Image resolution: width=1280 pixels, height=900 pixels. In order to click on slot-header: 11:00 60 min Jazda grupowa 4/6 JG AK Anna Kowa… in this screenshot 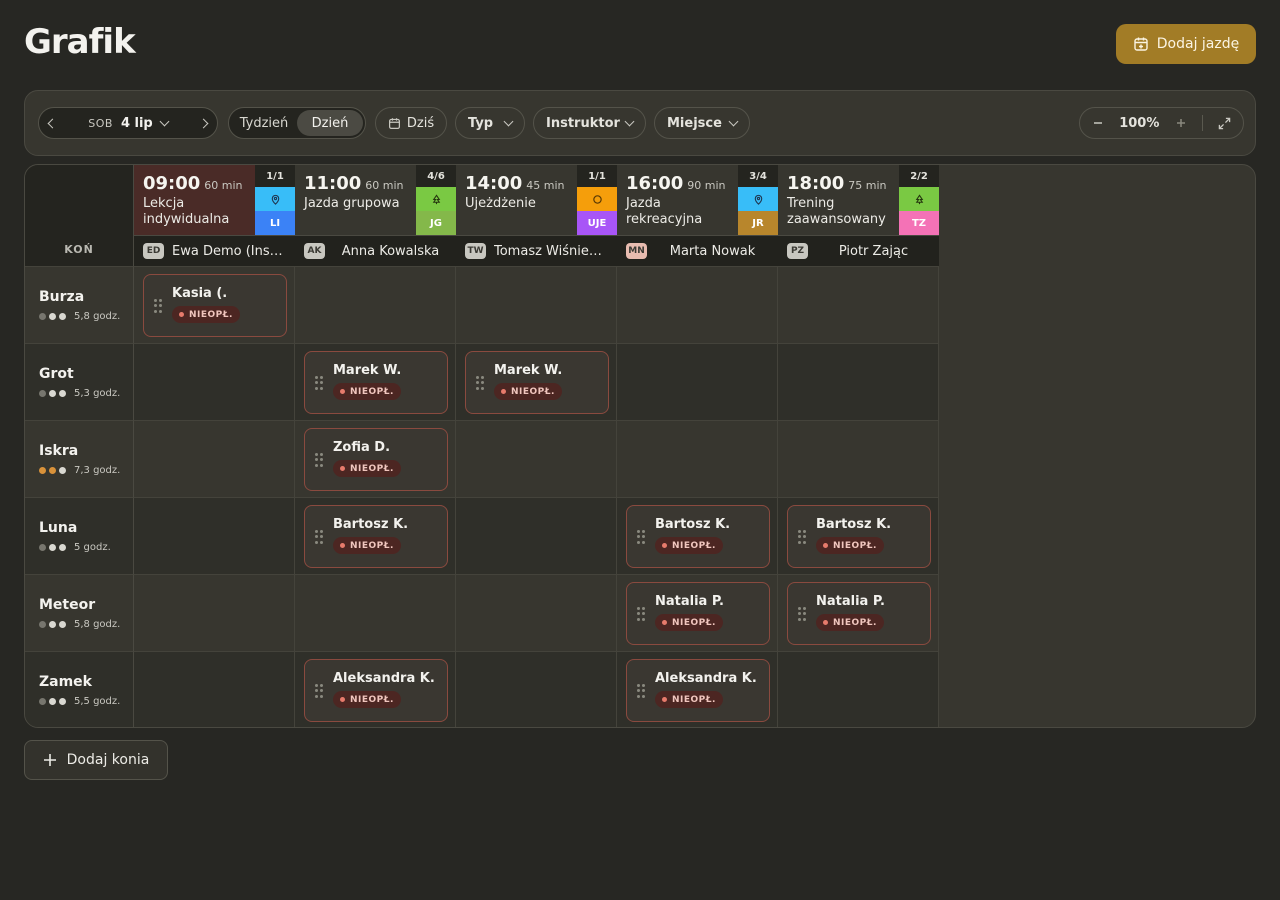, I will do `click(375, 215)`.